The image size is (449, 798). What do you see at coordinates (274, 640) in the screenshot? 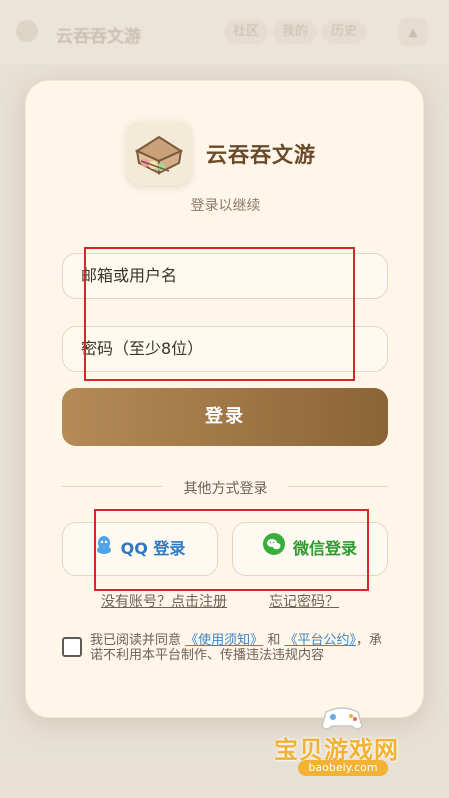
I see `agree-and: 和` at bounding box center [274, 640].